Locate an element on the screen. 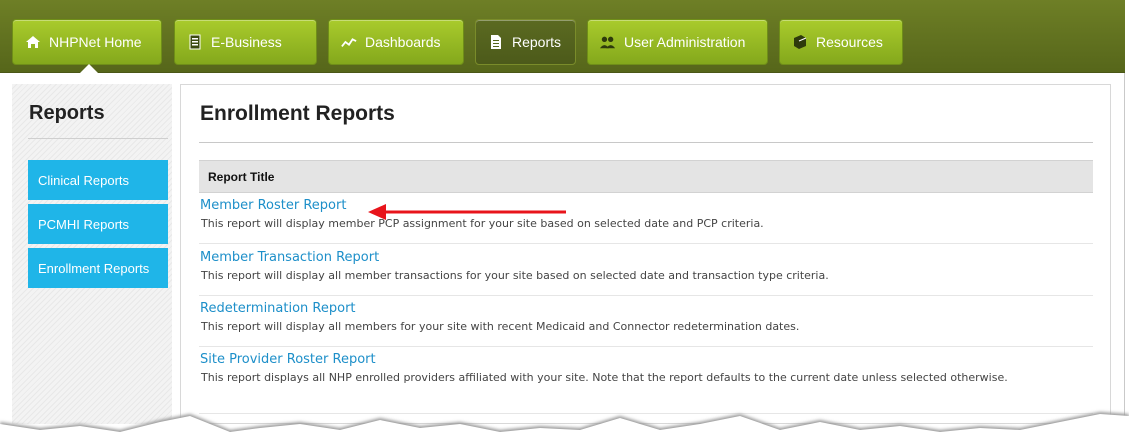 The width and height of the screenshot is (1129, 441). sidebar-item-pcmhi-reports: PCMHI Reports is located at coordinates (98, 224).